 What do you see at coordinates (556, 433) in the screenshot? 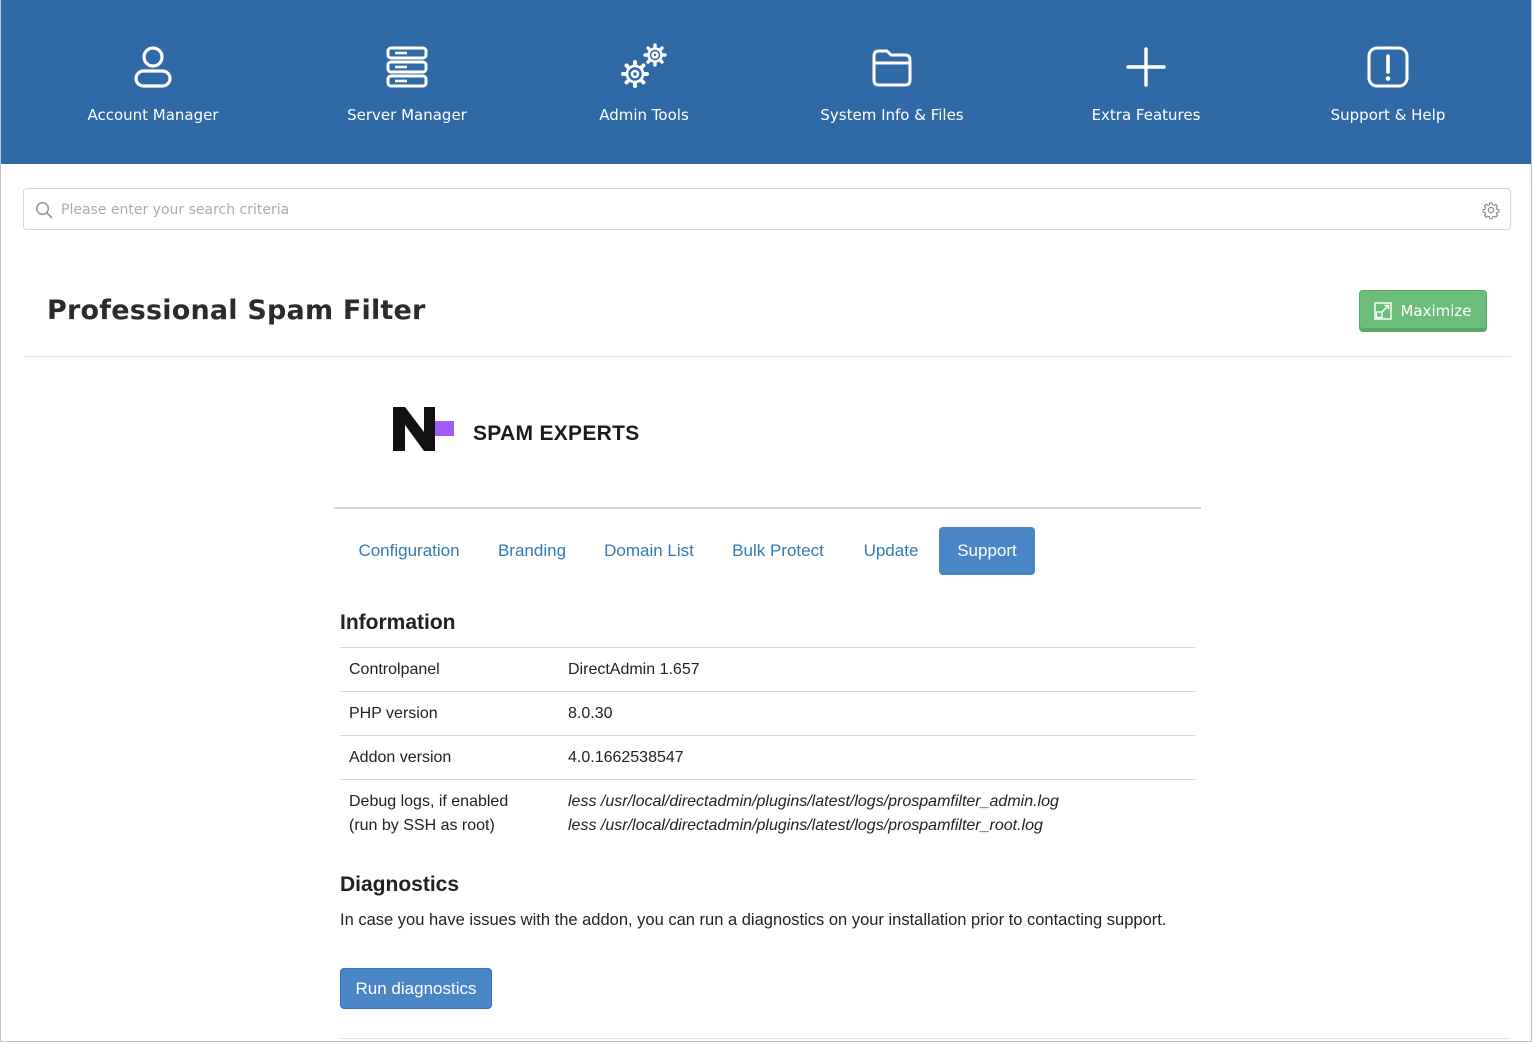
I see `logo-text: SPAM EXPERTS` at bounding box center [556, 433].